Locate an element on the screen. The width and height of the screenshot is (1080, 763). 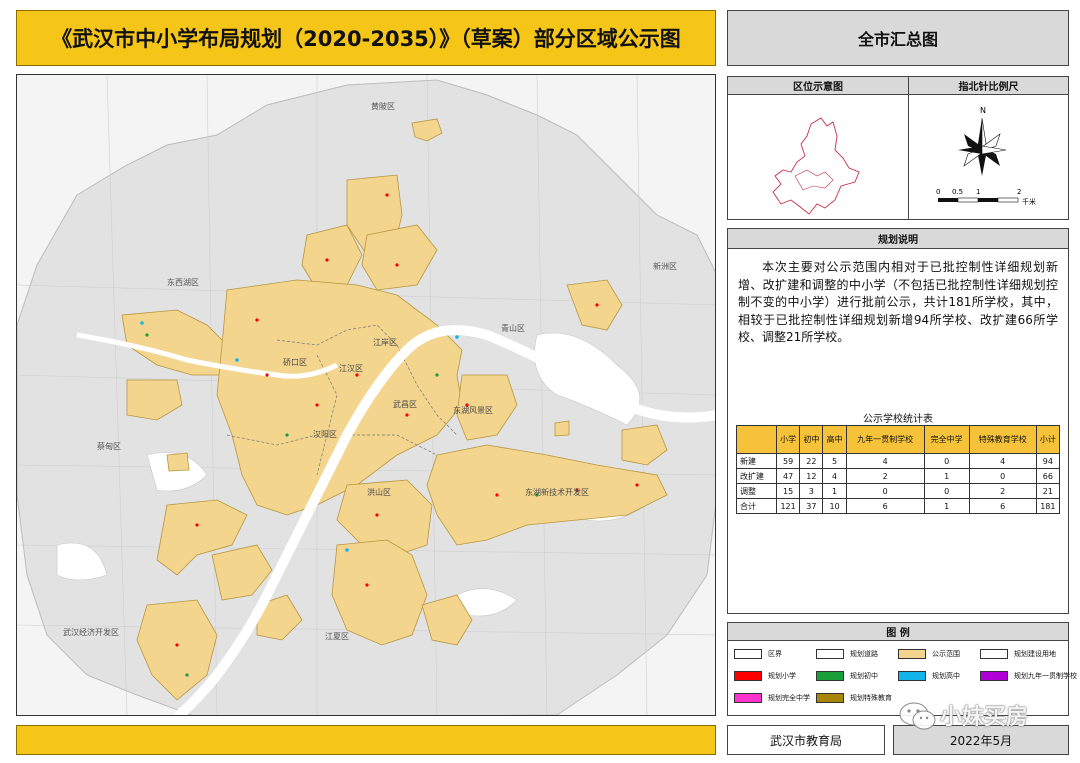
legend-label: 规划特殊教育 is located at coordinates (871, 698).